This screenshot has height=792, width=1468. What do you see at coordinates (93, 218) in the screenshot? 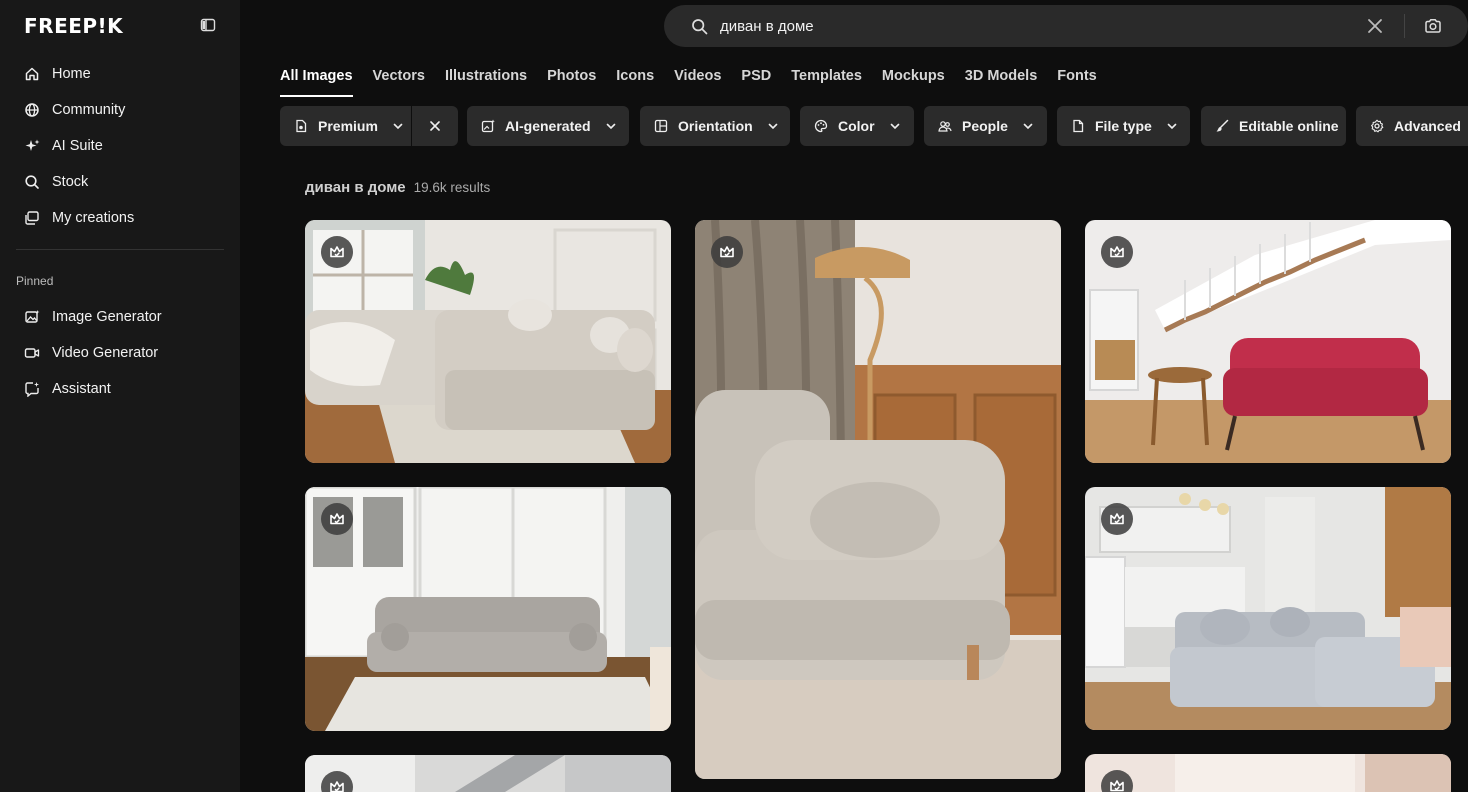
I see `sidebar-item-label: My creations` at bounding box center [93, 218].